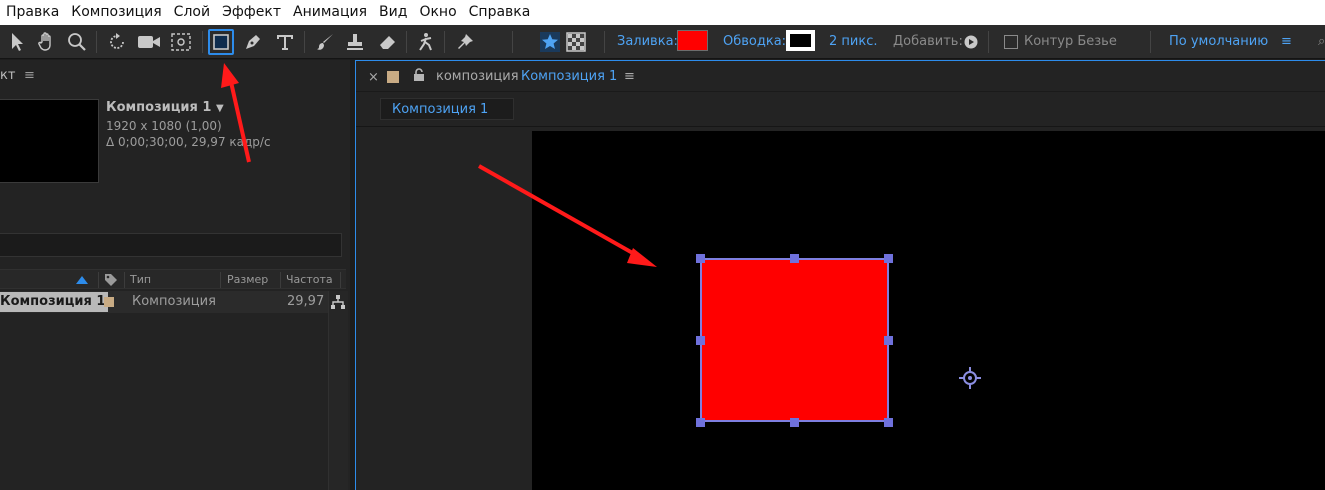 This screenshot has height=490, width=1325. Describe the element at coordinates (164, 126) in the screenshot. I see `comp-info-size: 1920 x 1080 (1,00)` at that location.